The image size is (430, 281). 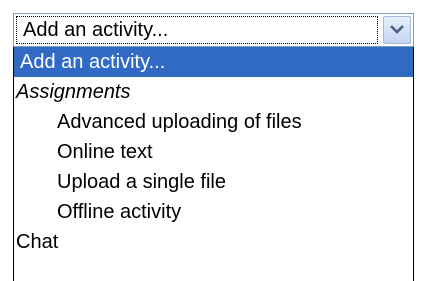 What do you see at coordinates (213, 212) in the screenshot?
I see `option-offline-activity: Offline activity` at bounding box center [213, 212].